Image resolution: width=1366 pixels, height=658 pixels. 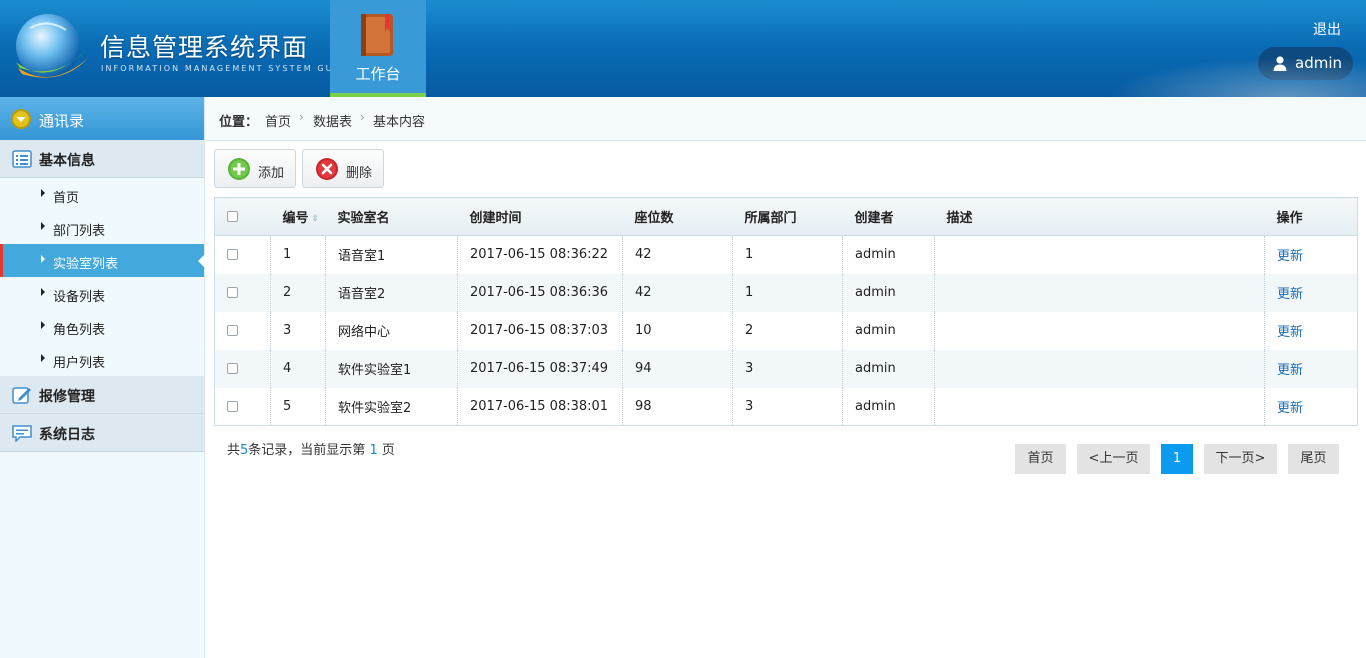 I want to click on book-icon, so click(x=377, y=35).